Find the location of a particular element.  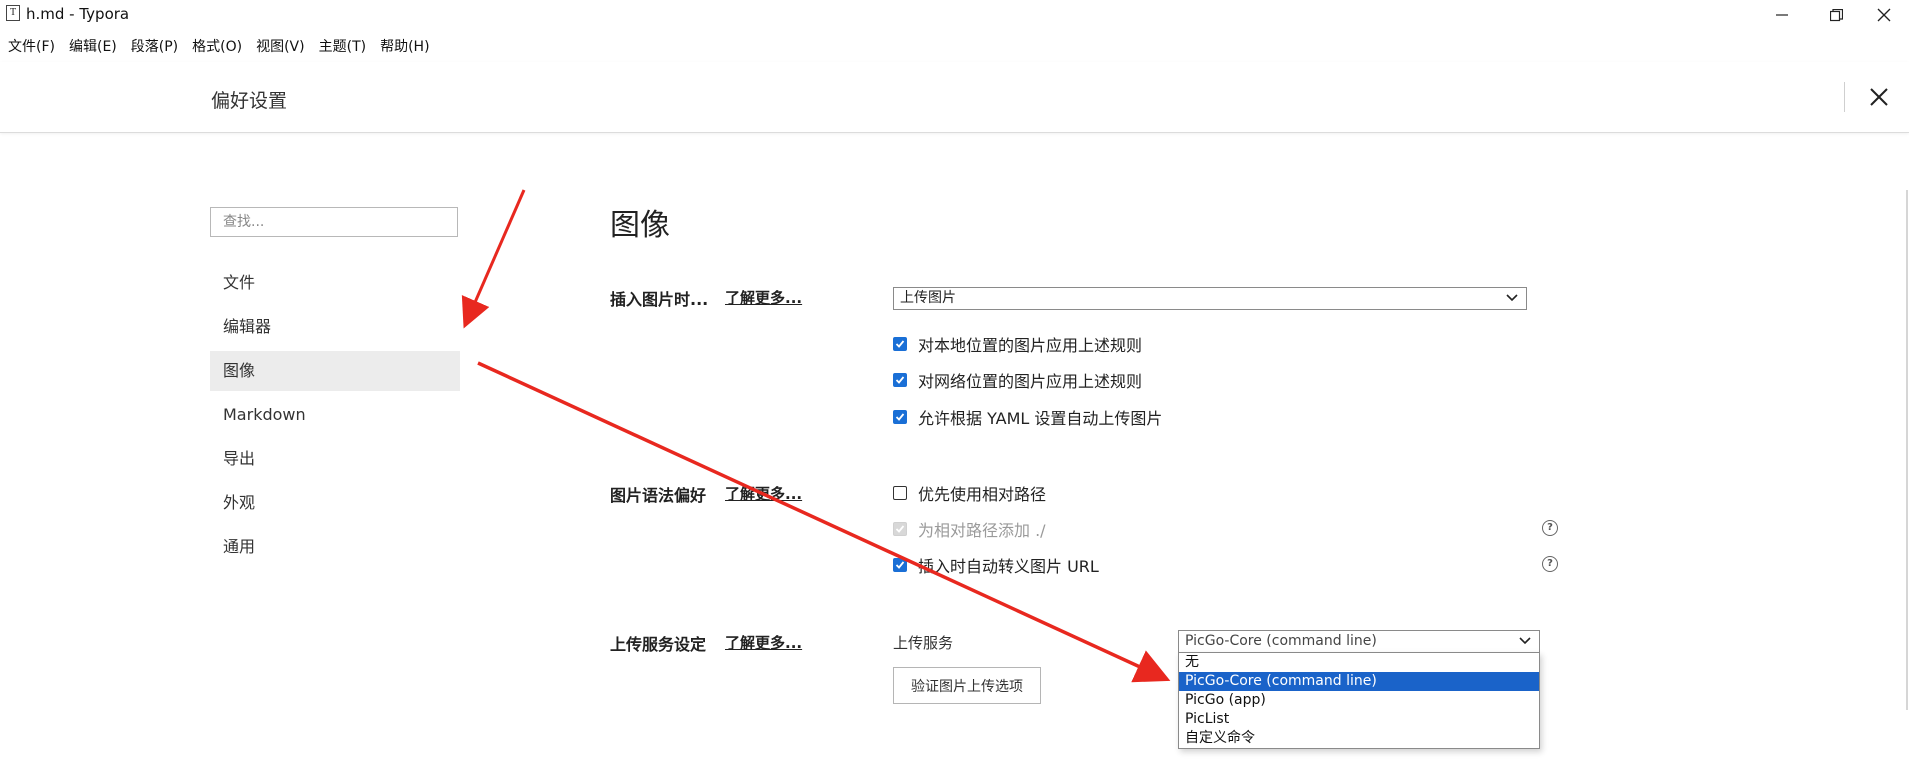

image-syntax-label: 图片语法偏好 is located at coordinates (658, 495).